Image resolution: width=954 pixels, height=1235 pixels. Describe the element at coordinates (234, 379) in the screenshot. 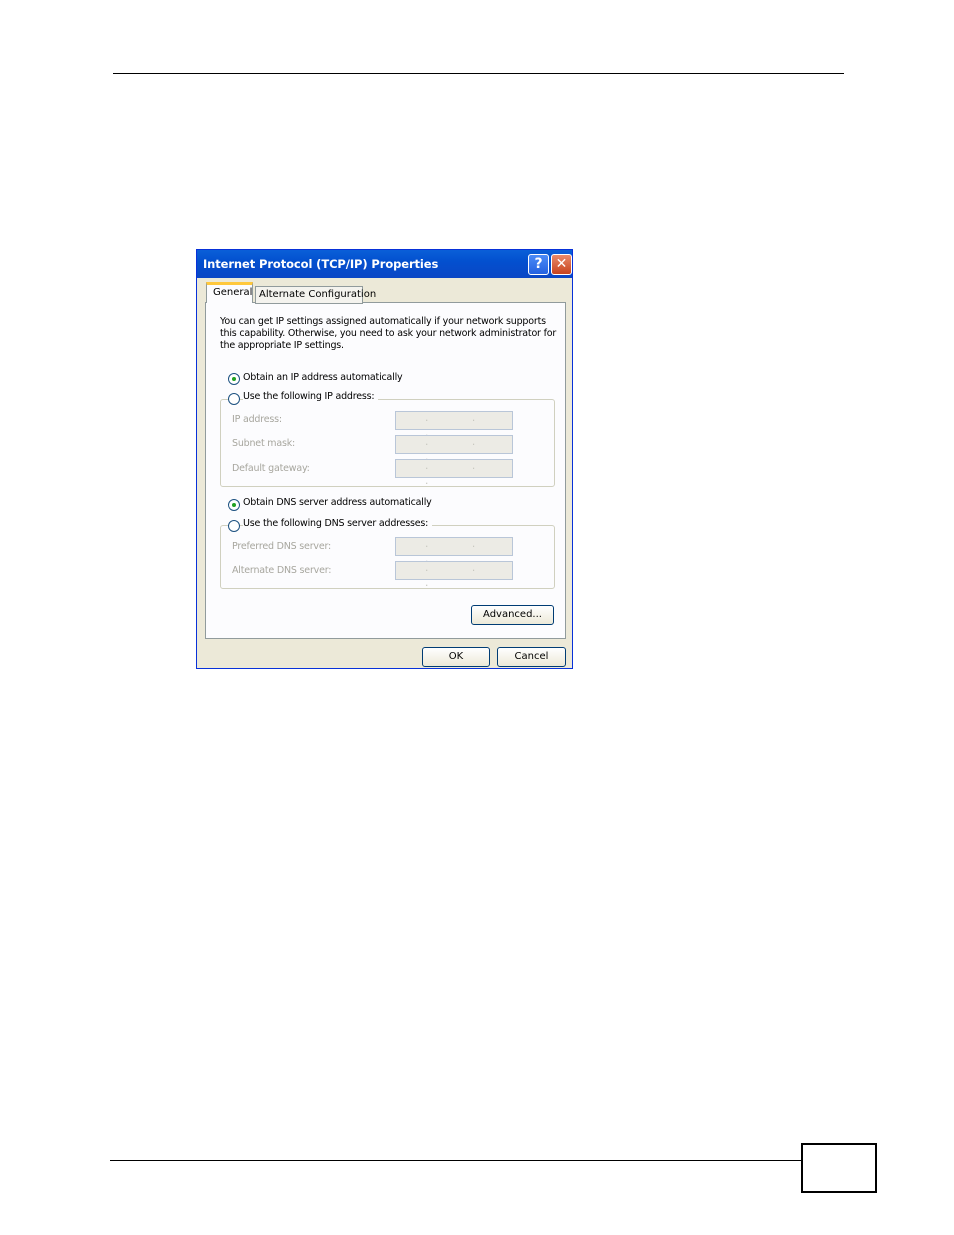

I see `obtain-ip-auto-radio` at that location.